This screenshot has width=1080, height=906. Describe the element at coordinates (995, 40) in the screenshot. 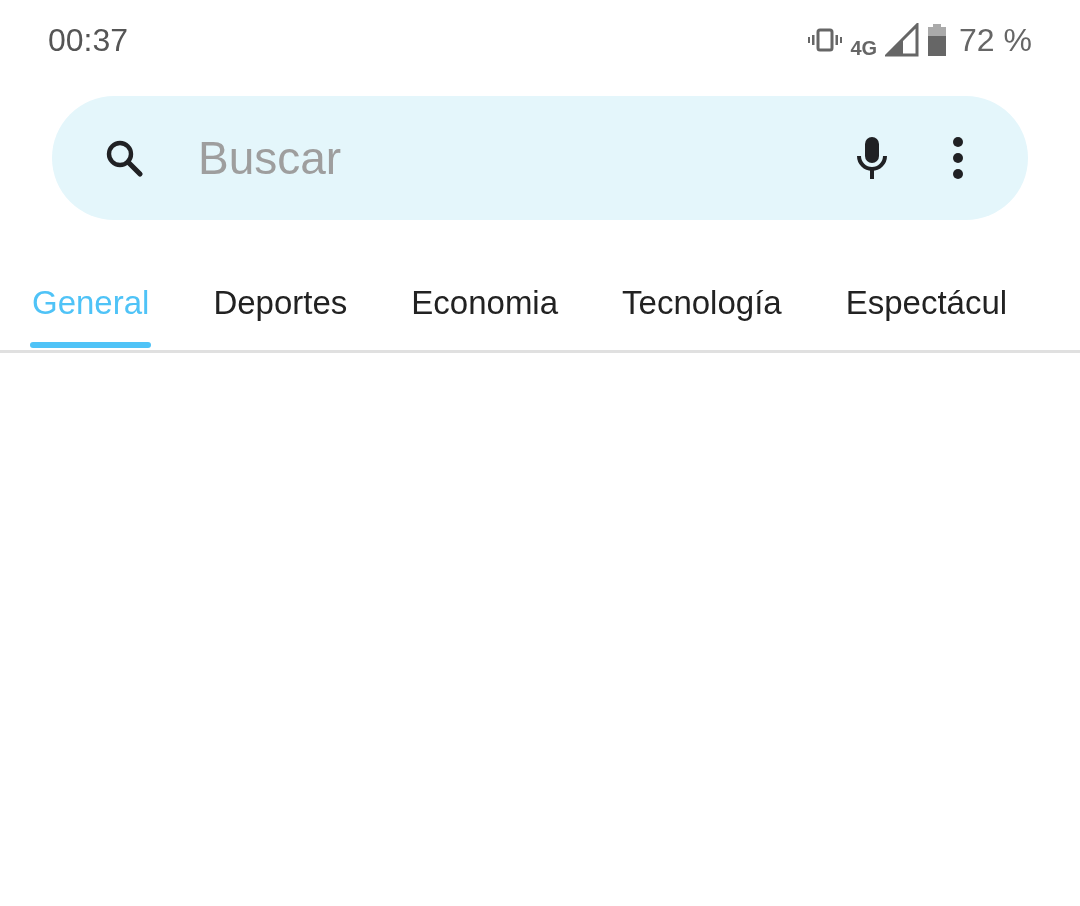

I see `battery-percentage: 72 %` at that location.